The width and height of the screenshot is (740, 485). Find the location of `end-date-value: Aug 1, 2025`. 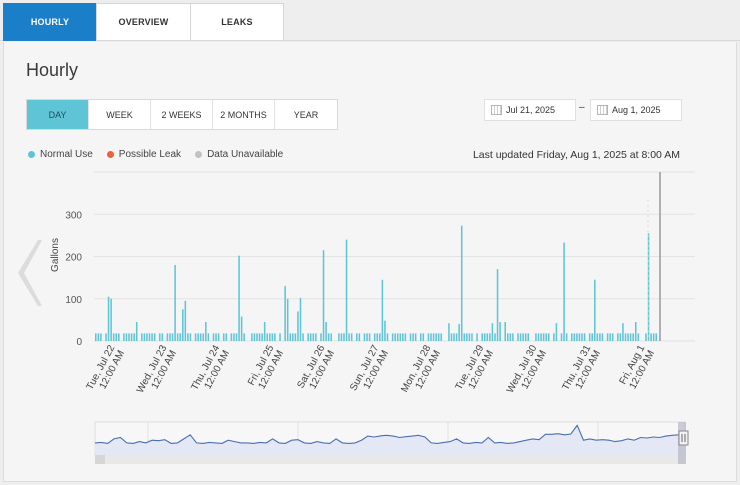

end-date-value: Aug 1, 2025 is located at coordinates (636, 110).